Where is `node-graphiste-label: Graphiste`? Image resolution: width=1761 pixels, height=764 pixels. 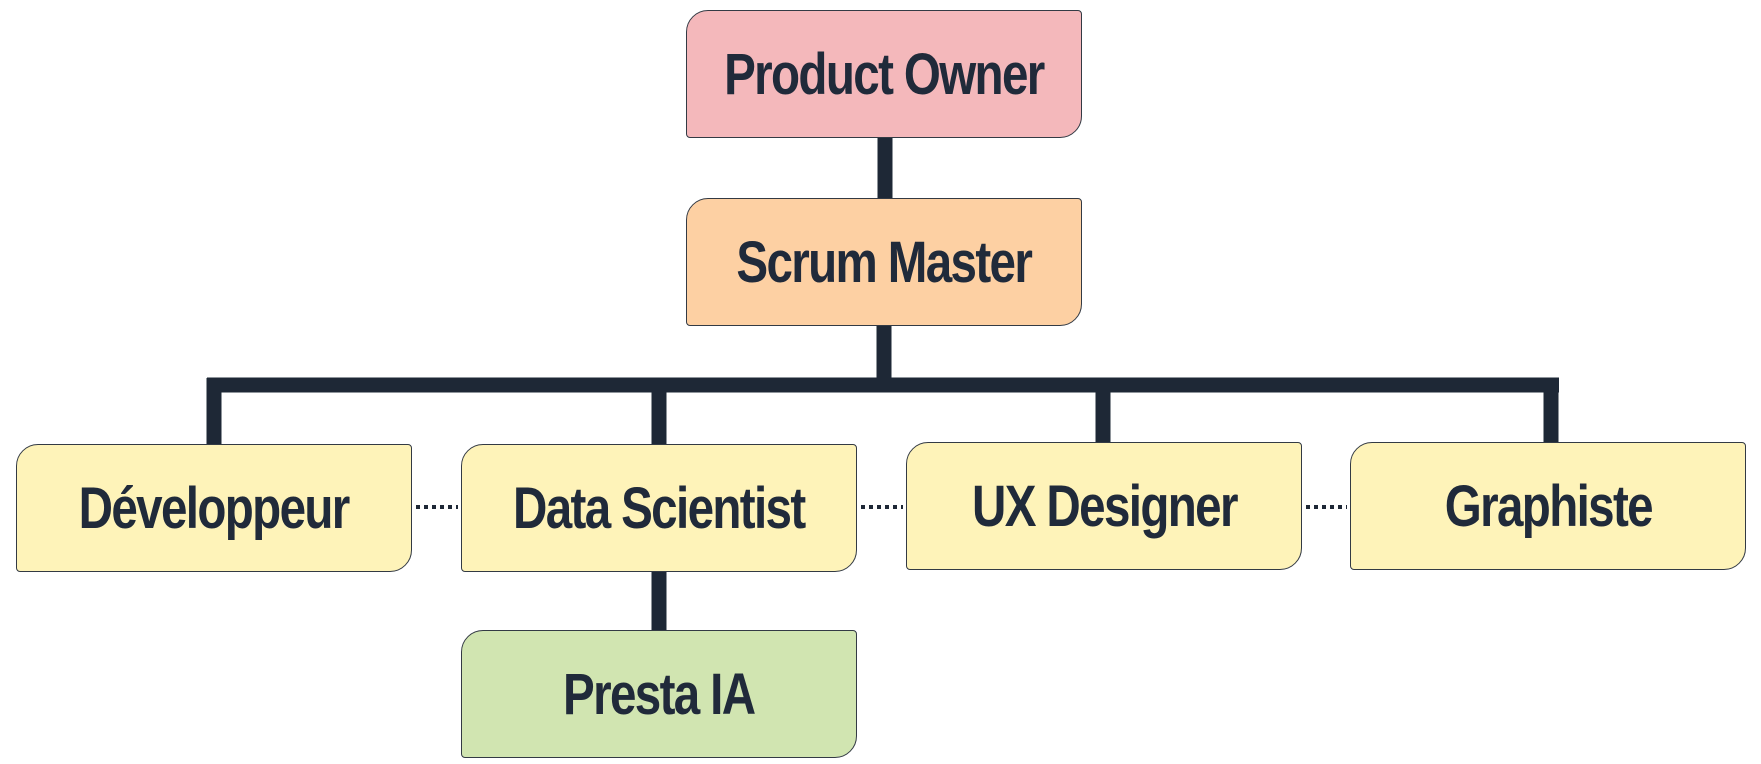 node-graphiste-label: Graphiste is located at coordinates (1548, 506).